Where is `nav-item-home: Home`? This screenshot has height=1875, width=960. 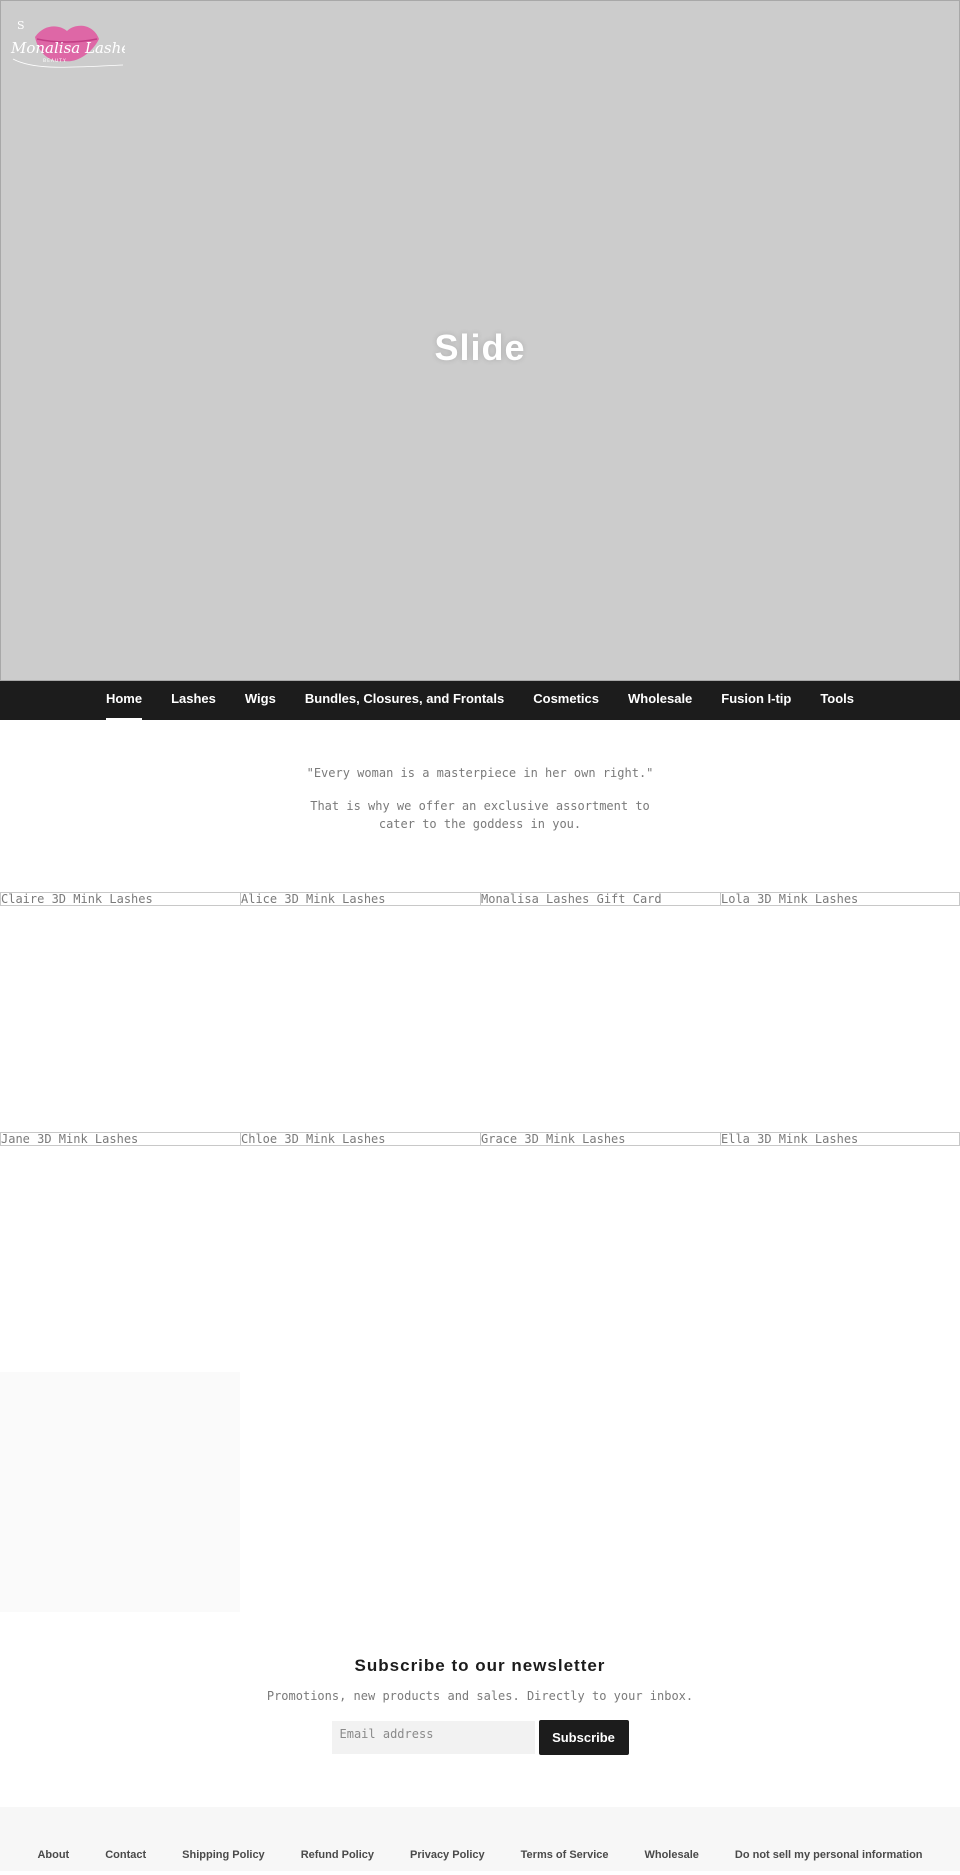
nav-item-home: Home is located at coordinates (124, 700).